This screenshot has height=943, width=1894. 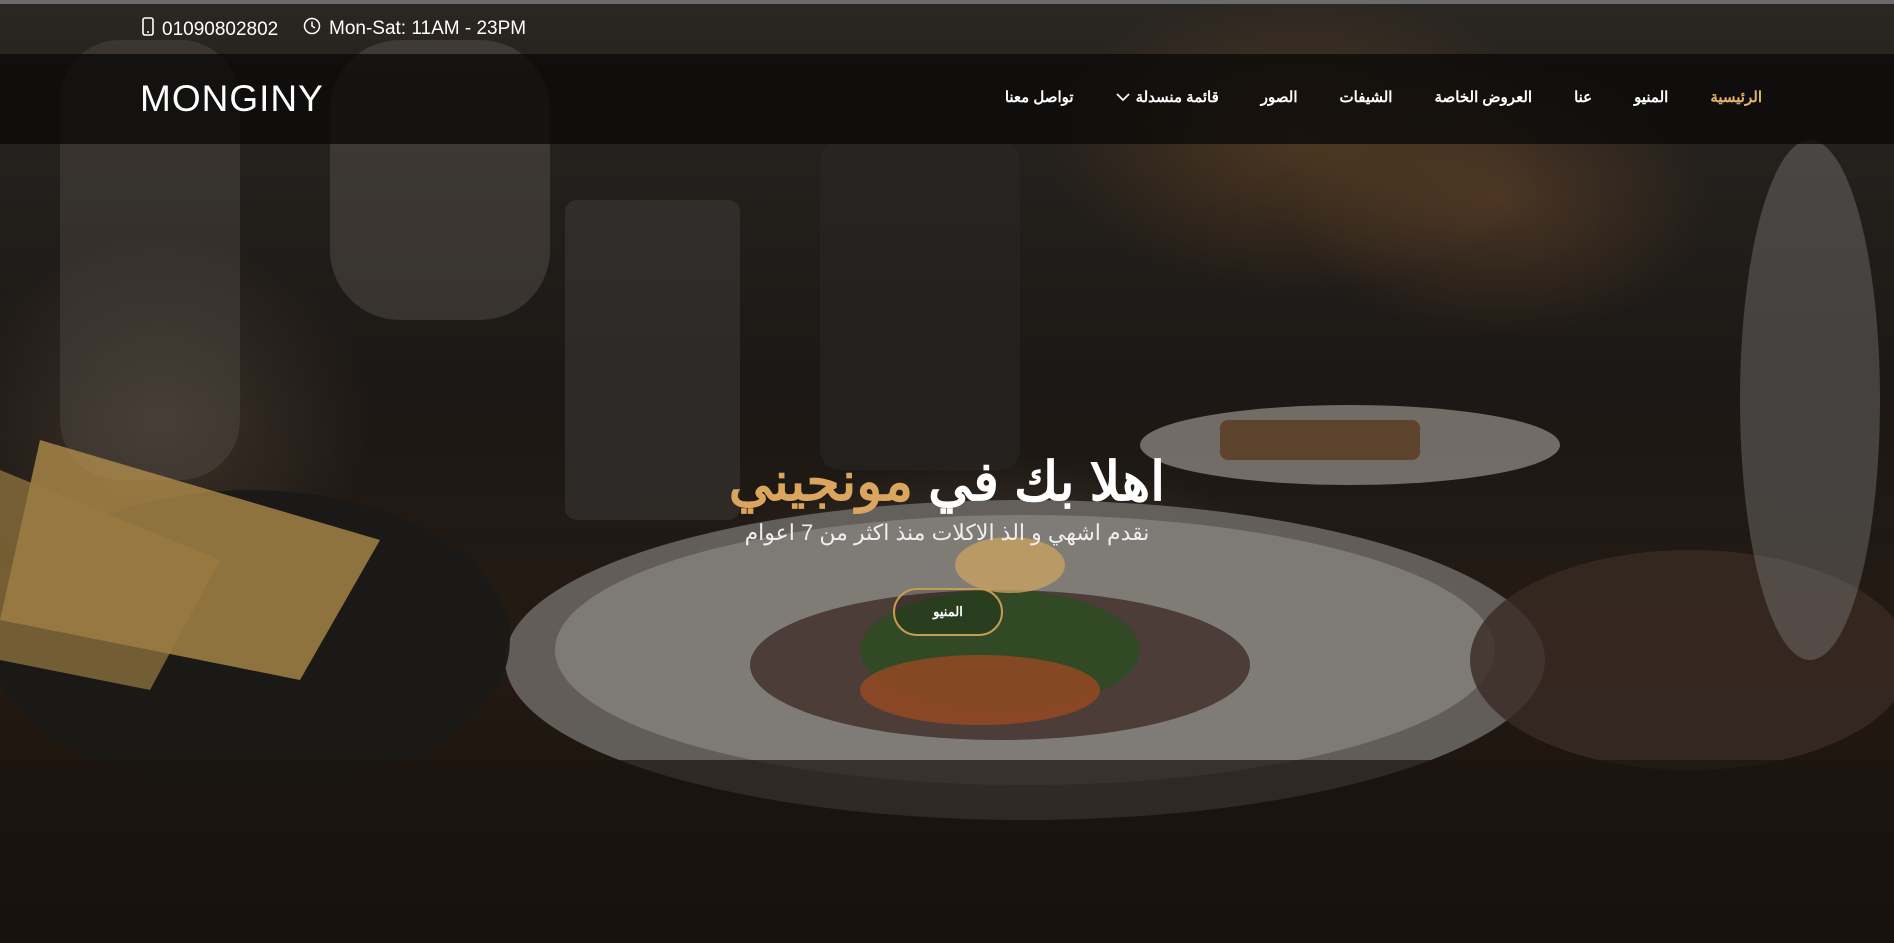 I want to click on dropdown-label: قائمة منسدلة, so click(x=1177, y=97).